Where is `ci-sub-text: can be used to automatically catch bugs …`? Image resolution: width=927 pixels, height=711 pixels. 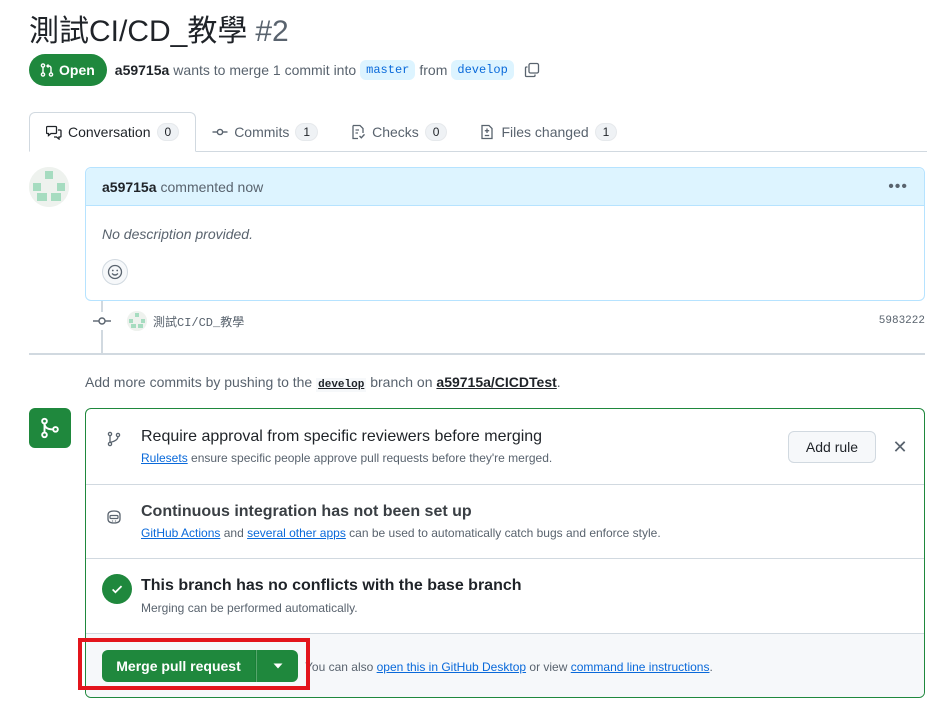 ci-sub-text: can be used to automatically catch bugs … is located at coordinates (505, 533).